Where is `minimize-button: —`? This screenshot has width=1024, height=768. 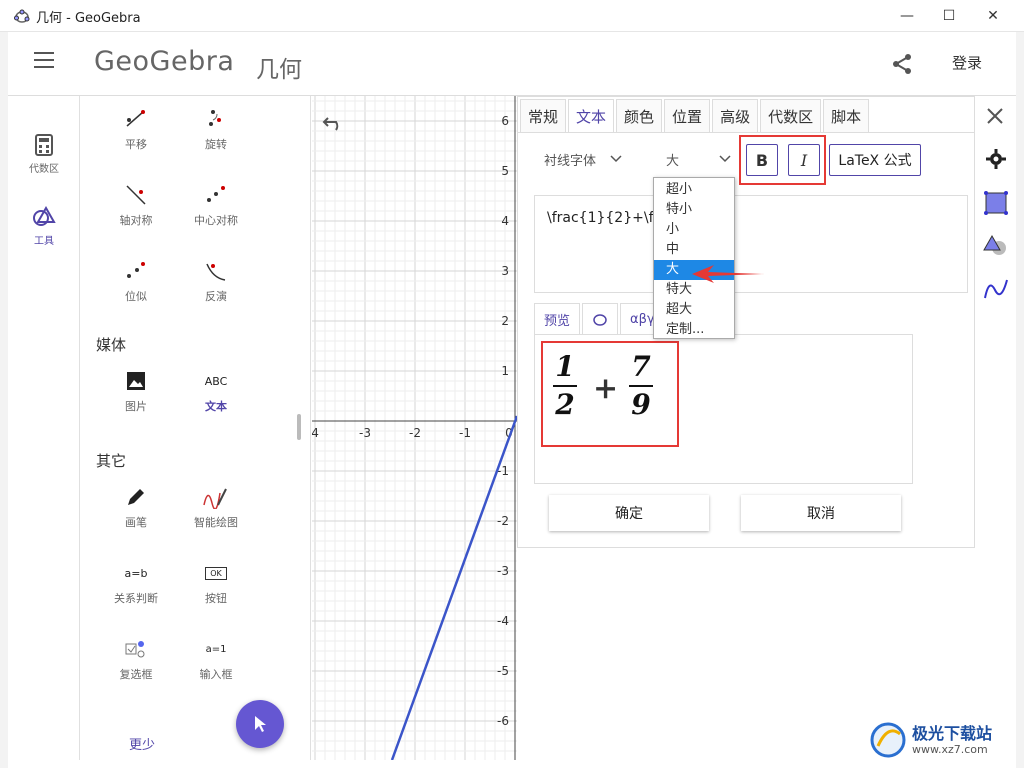 minimize-button: — is located at coordinates (907, 16).